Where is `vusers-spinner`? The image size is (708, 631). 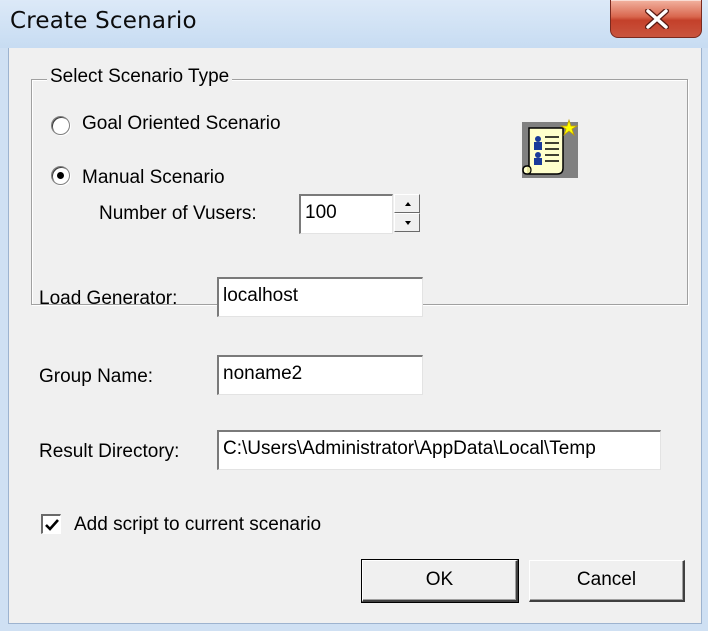 vusers-spinner is located at coordinates (407, 213).